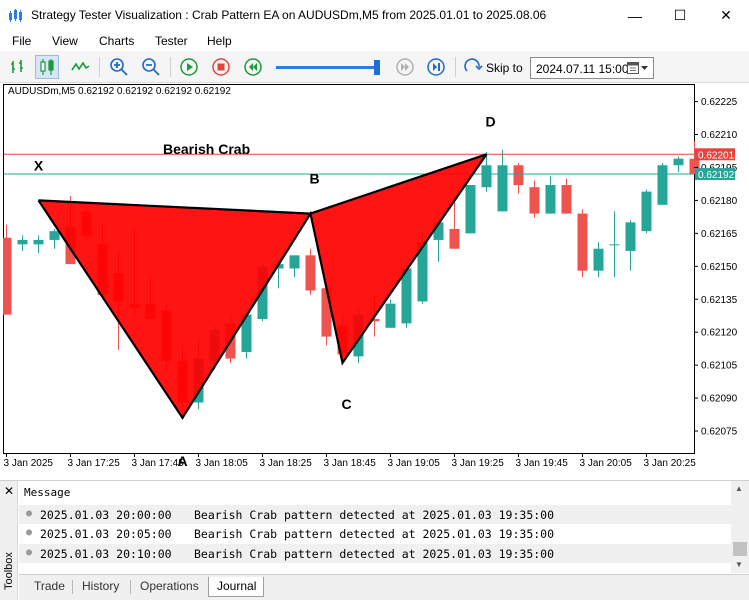  I want to click on calendar-dropdown-icon, so click(638, 68).